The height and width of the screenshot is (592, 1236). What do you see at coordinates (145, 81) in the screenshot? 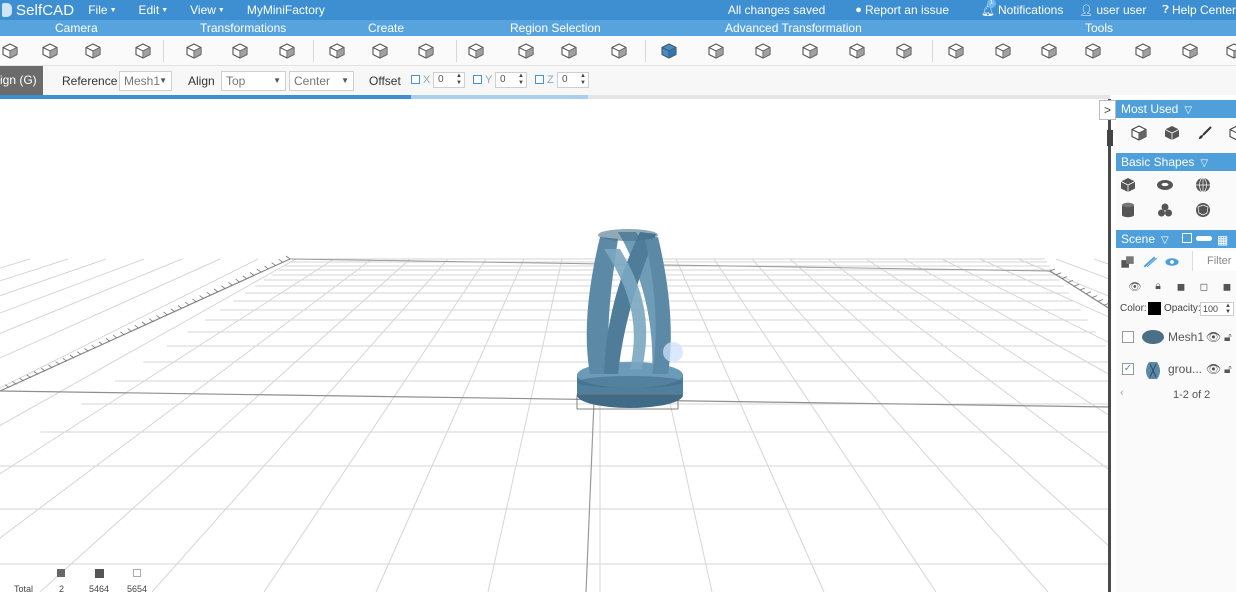
I see `reference-select: Mesh1 ▼` at bounding box center [145, 81].